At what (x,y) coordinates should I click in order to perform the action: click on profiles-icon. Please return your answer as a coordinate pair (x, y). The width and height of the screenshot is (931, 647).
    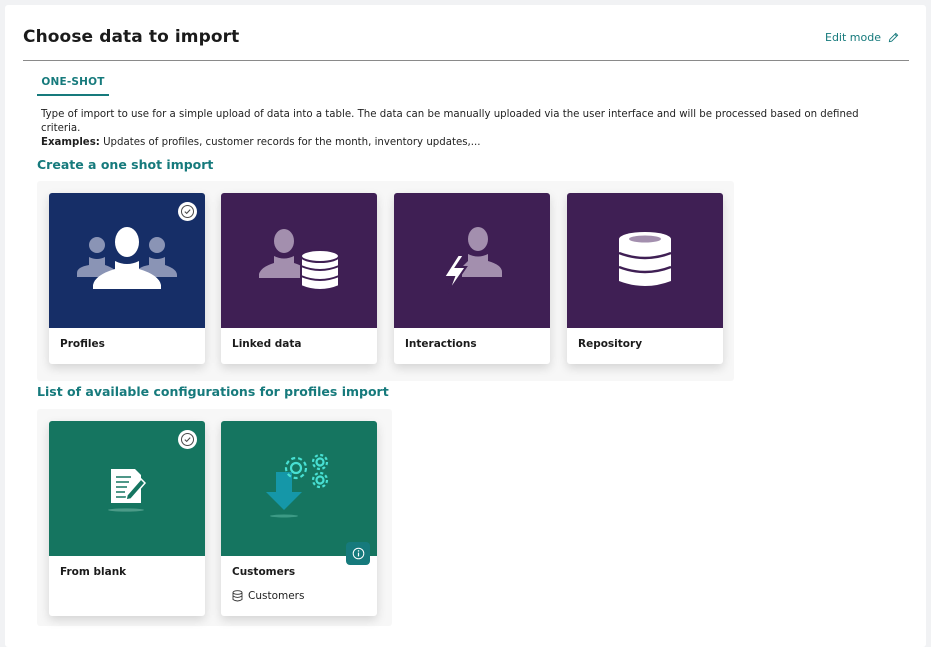
    Looking at the image, I should click on (127, 257).